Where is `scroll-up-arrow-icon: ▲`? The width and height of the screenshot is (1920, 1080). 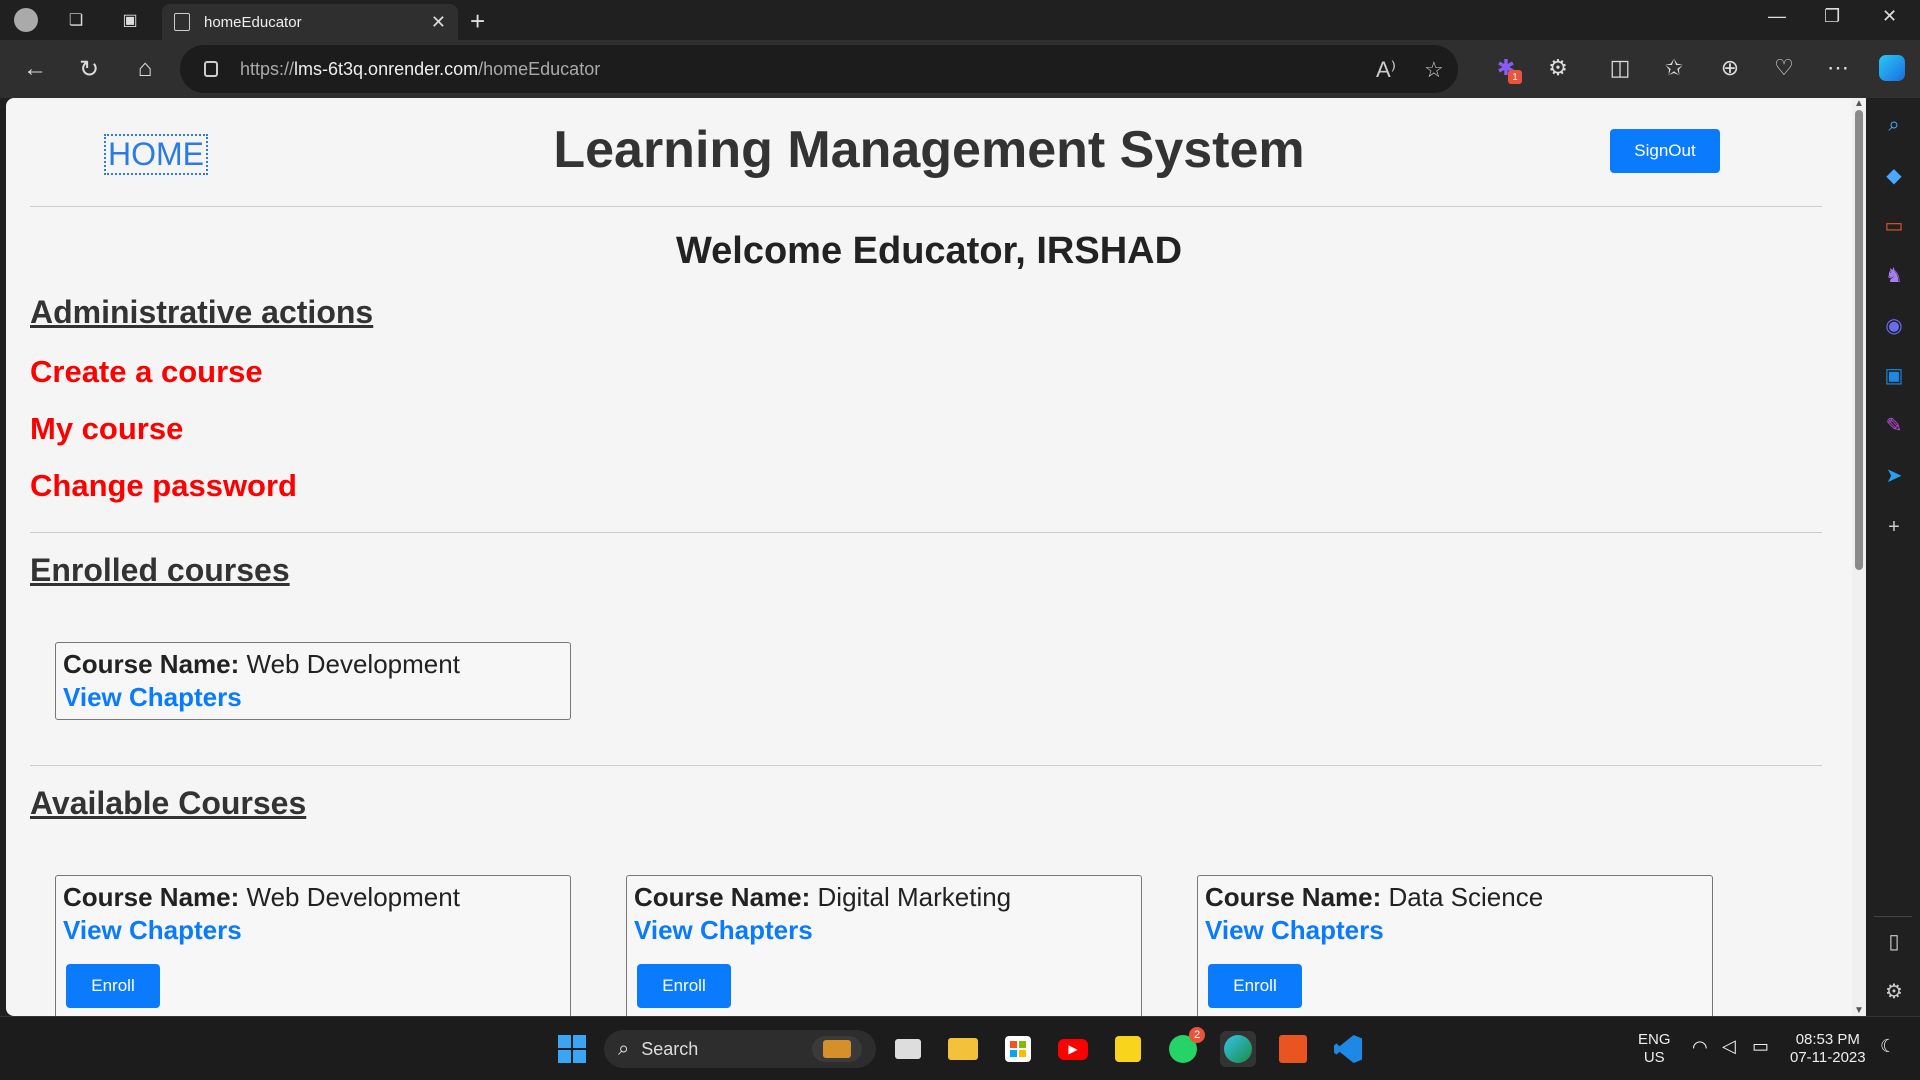 scroll-up-arrow-icon: ▲ is located at coordinates (1859, 103).